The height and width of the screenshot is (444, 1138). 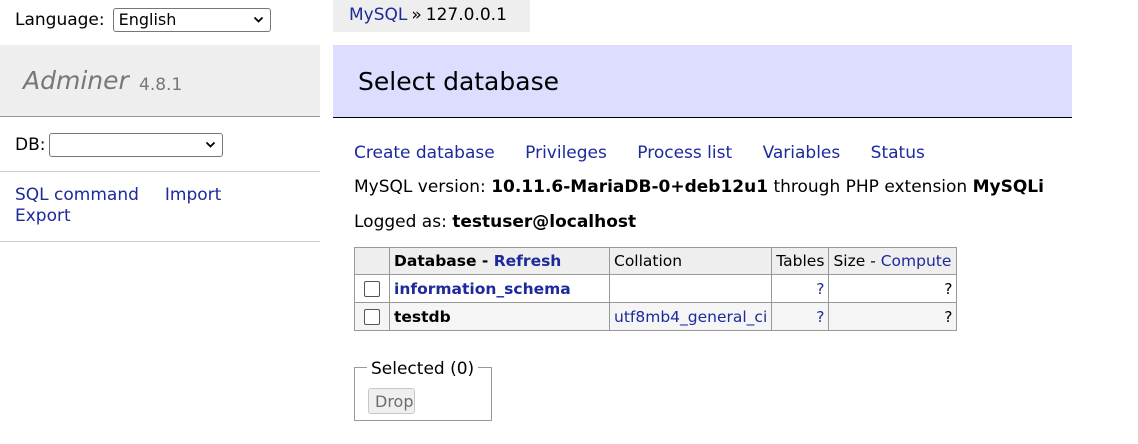 What do you see at coordinates (423, 369) in the screenshot?
I see `selected-legend: Selected (0)` at bounding box center [423, 369].